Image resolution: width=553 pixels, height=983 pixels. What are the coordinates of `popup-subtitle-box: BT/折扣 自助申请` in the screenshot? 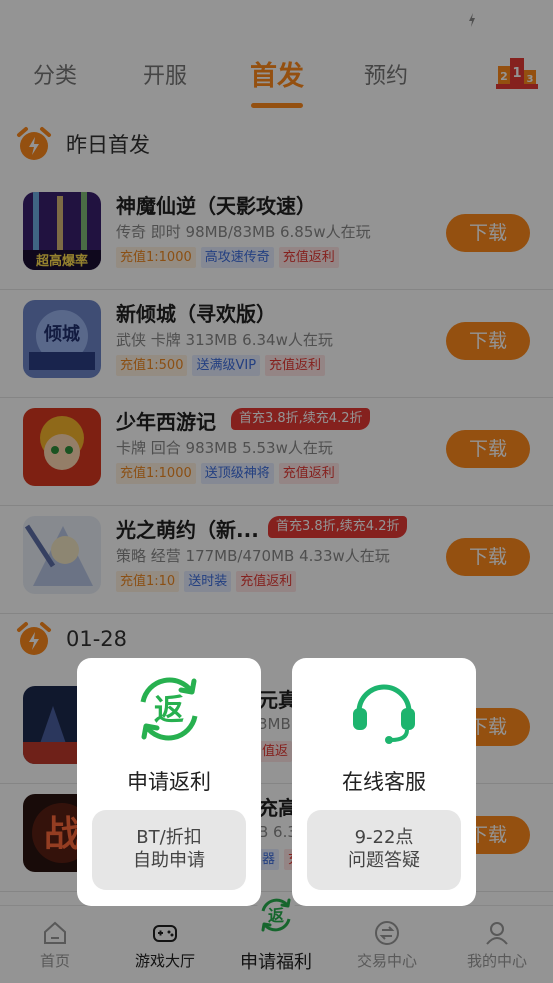 It's located at (169, 850).